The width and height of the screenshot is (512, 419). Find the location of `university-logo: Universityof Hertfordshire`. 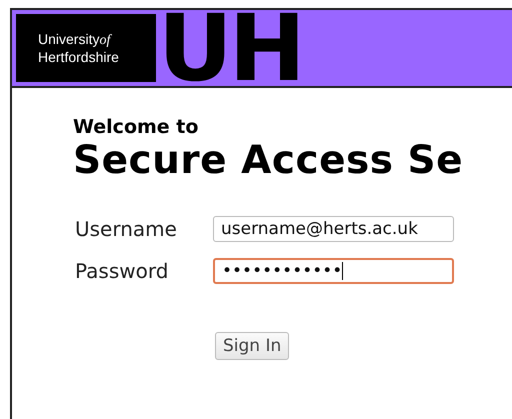

university-logo: Universityof Hertfordshire is located at coordinates (86, 48).